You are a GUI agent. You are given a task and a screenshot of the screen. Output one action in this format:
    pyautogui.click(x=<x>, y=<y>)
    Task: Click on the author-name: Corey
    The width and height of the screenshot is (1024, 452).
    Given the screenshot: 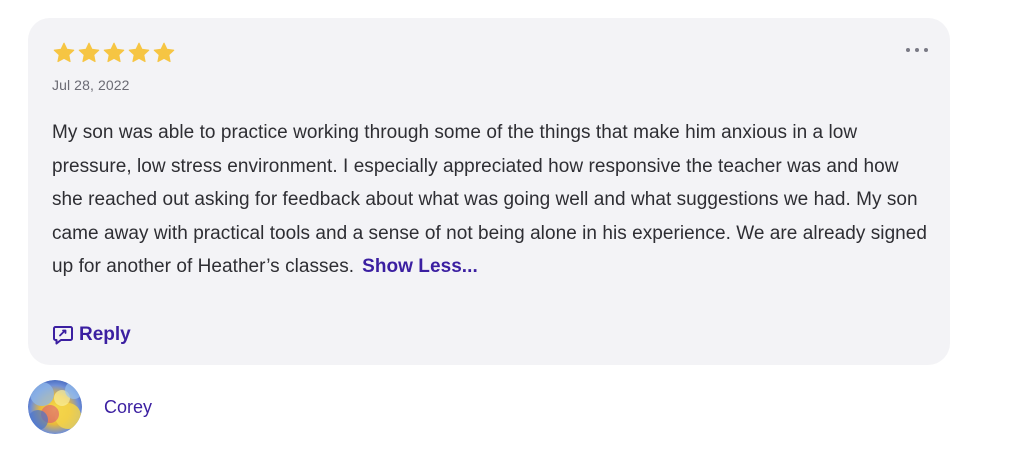 What is the action you would take?
    pyautogui.click(x=128, y=407)
    